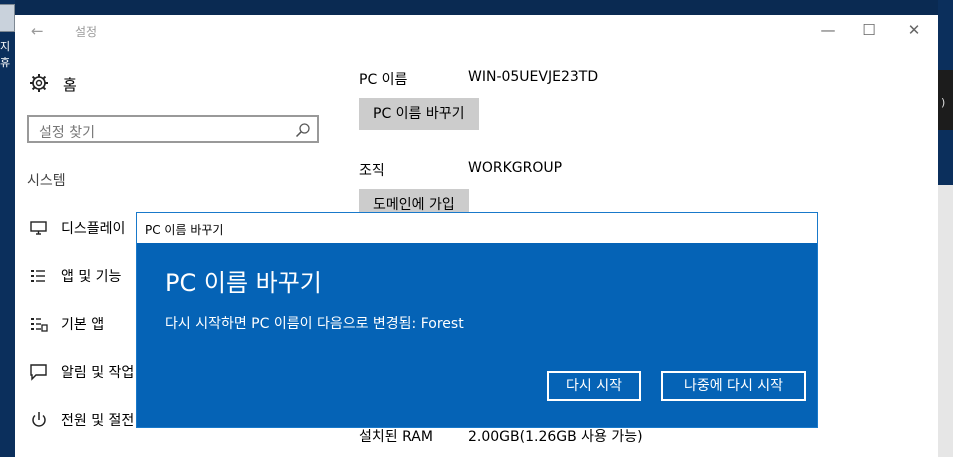  Describe the element at coordinates (93, 229) in the screenshot. I see `sidebar-item-label: 디스플레이` at that location.